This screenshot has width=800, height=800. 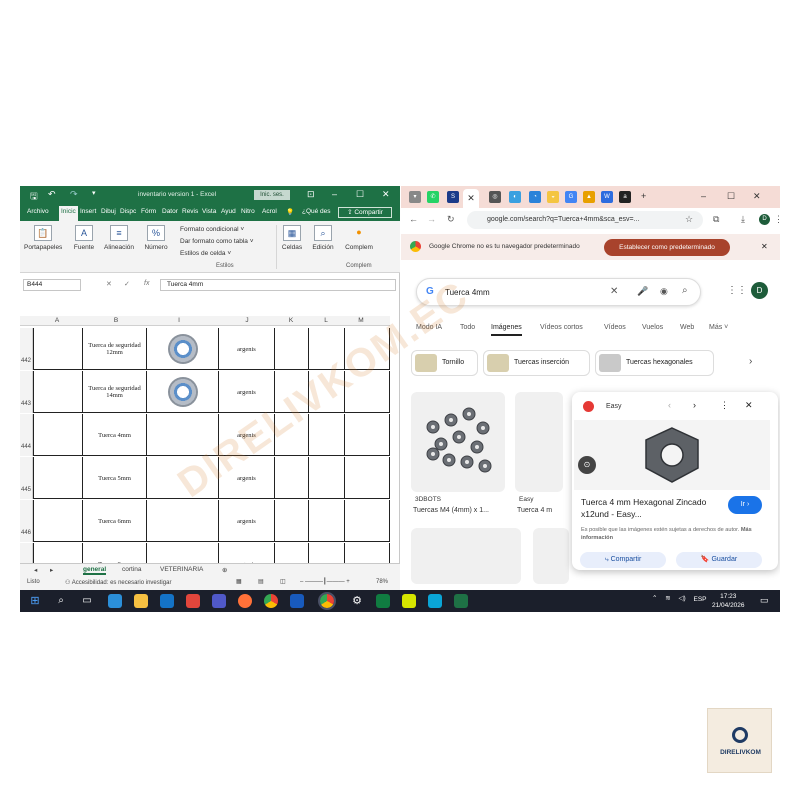 What do you see at coordinates (87, 601) in the screenshot?
I see `task-view-icon: ▭` at bounding box center [87, 601].